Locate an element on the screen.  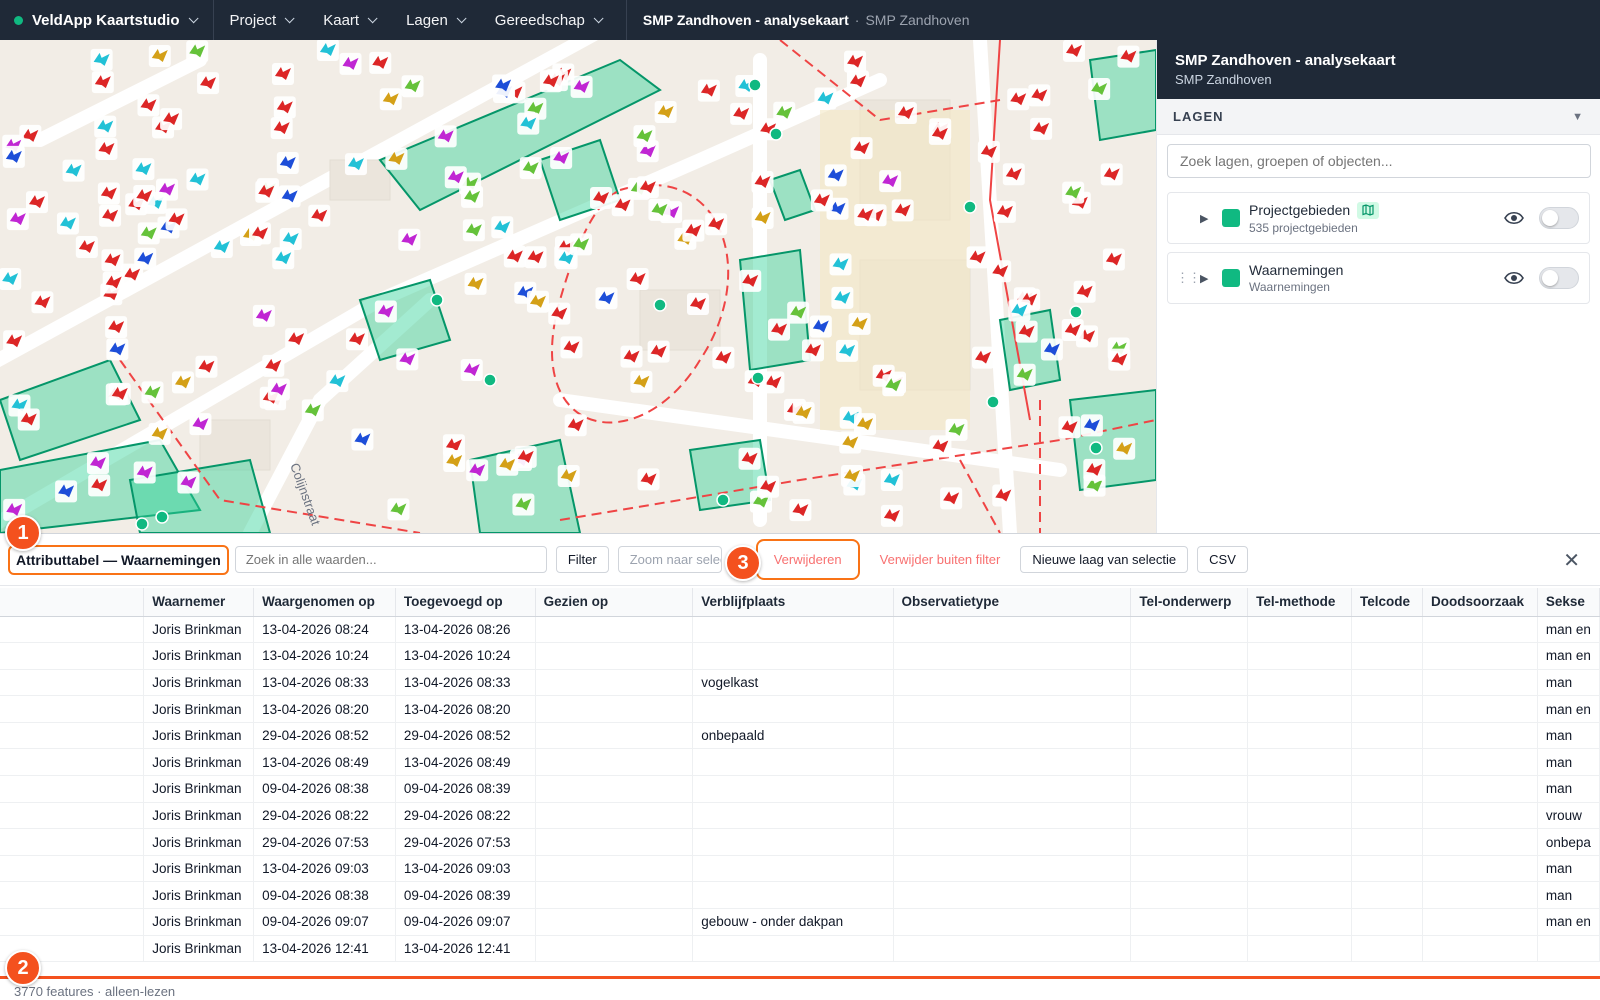
close-icon: ✕ is located at coordinates (1571, 560).